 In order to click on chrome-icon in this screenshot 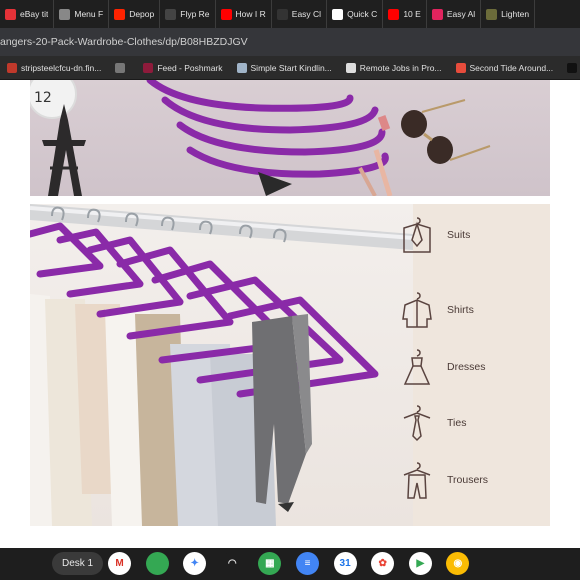, I will do `click(157, 563)`.